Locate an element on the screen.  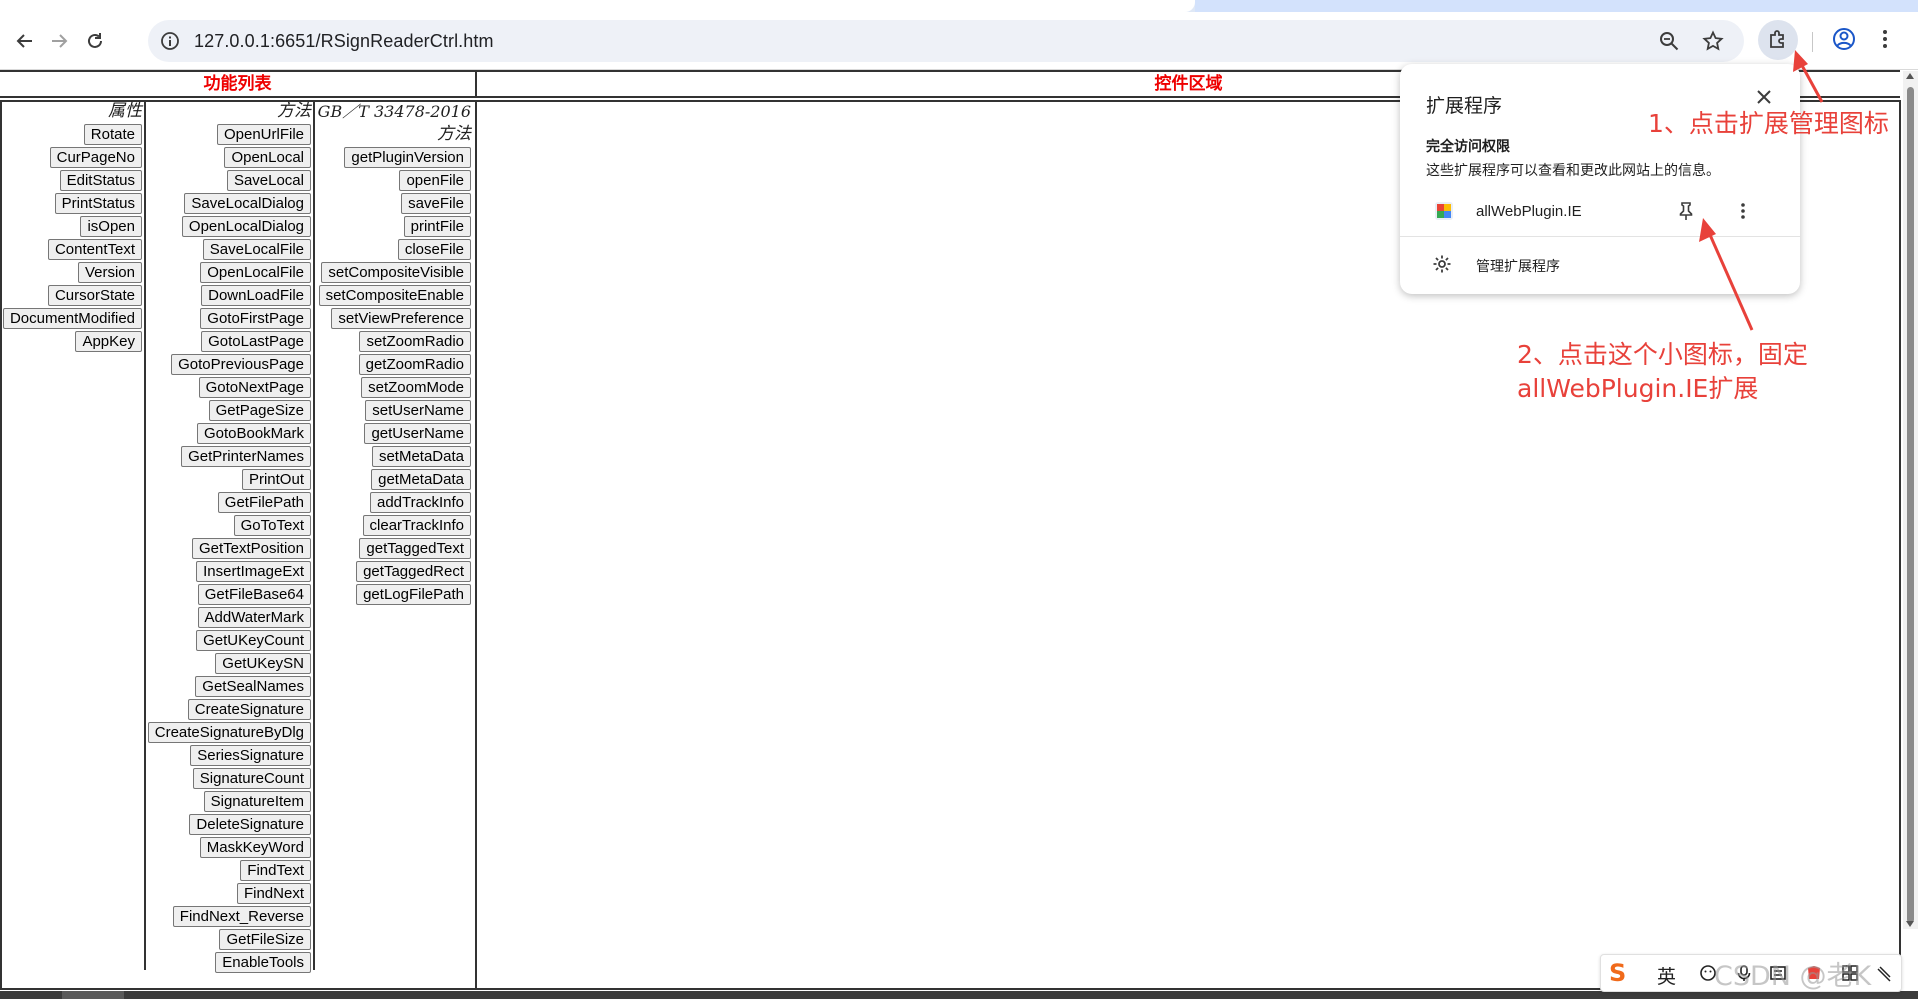
gb-method-button-setzoomradio: setZoomRadio is located at coordinates (415, 341).